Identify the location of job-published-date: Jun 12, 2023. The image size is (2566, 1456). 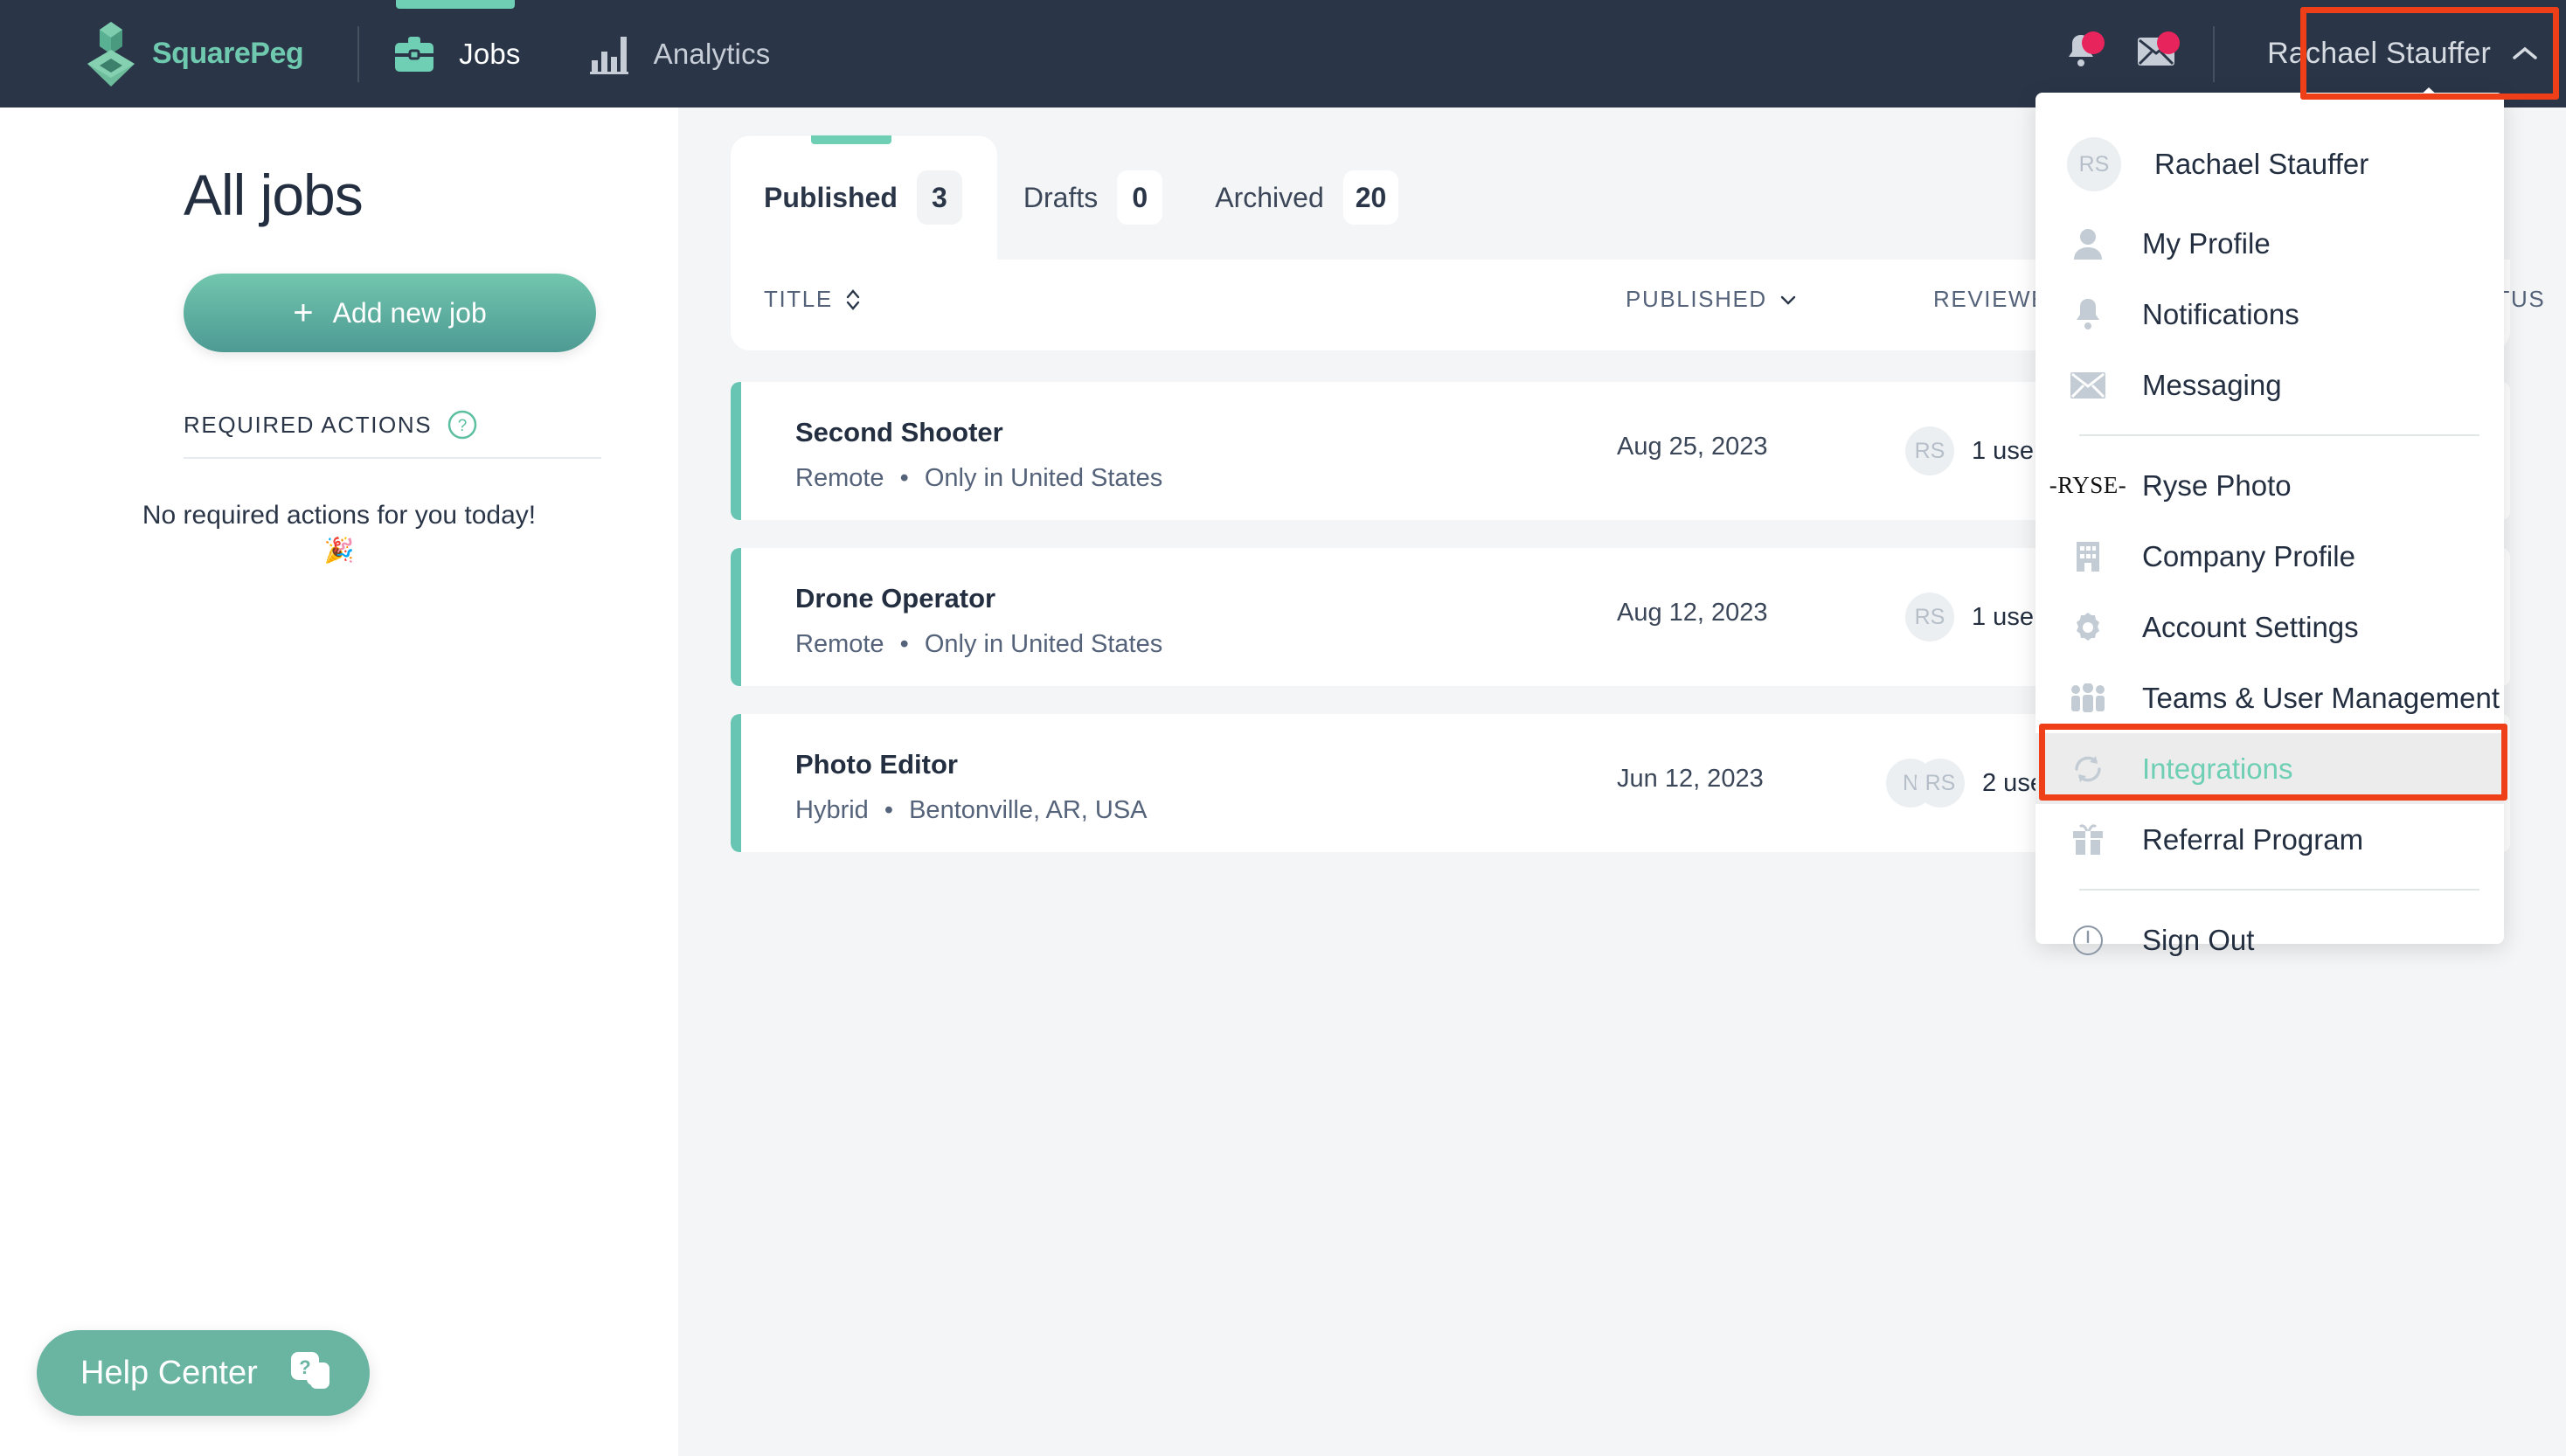
(1690, 779).